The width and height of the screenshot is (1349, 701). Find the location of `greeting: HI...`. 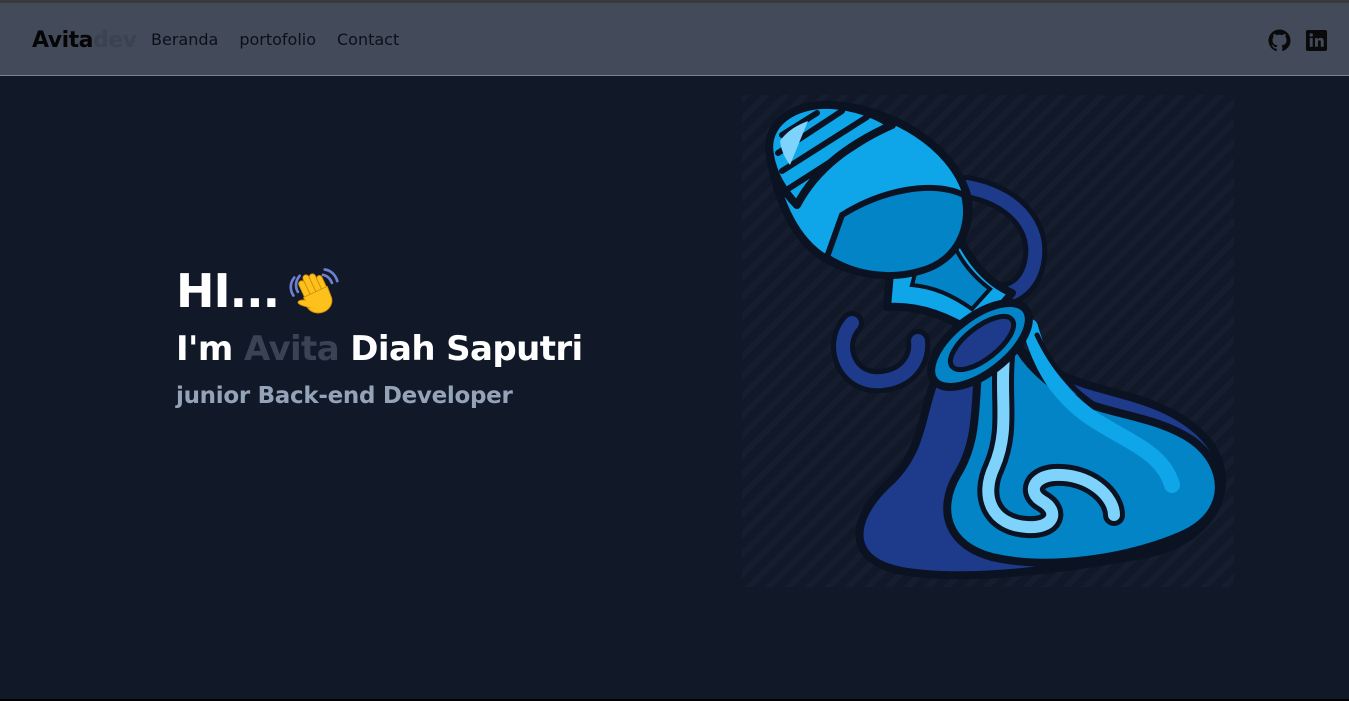

greeting: HI... is located at coordinates (379, 291).